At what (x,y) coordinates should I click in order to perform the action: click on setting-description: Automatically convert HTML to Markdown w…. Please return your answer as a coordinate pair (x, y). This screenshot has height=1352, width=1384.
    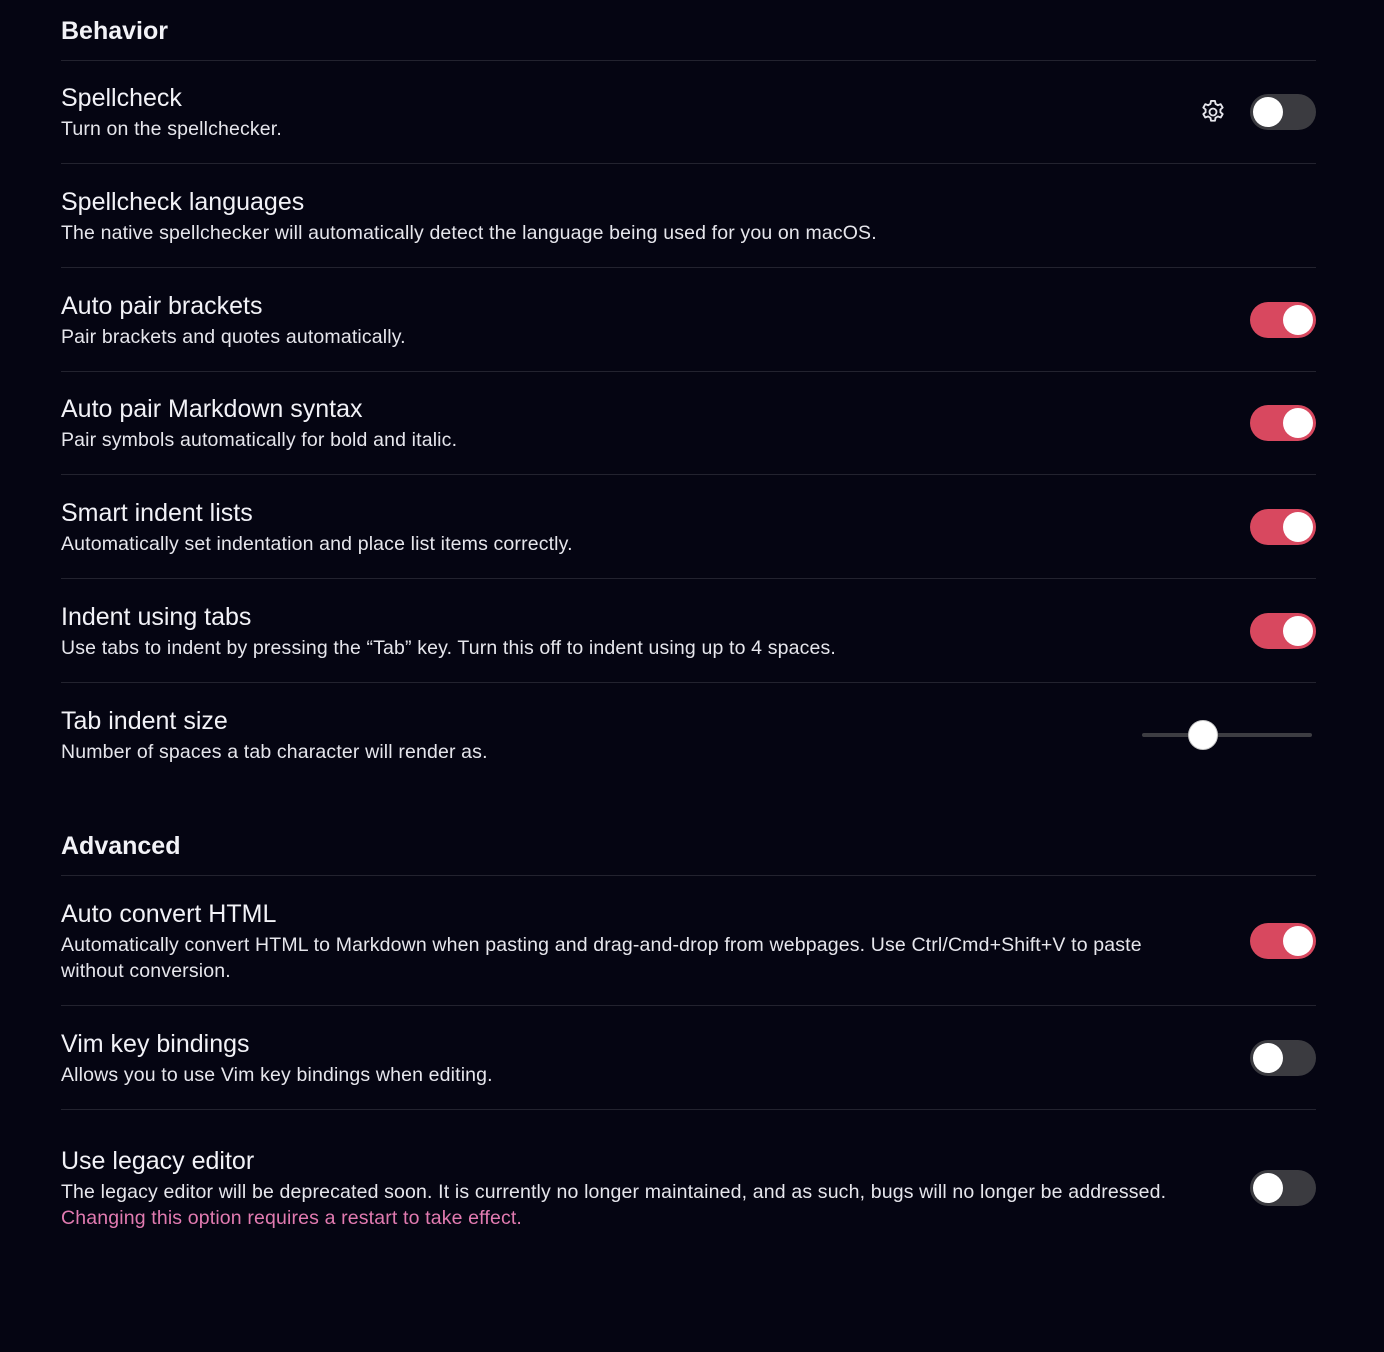
    Looking at the image, I should click on (601, 957).